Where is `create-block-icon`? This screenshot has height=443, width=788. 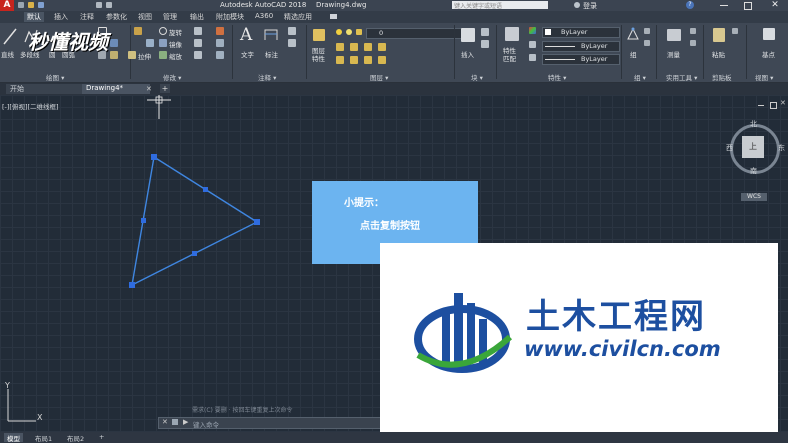
create-block-icon is located at coordinates (485, 32).